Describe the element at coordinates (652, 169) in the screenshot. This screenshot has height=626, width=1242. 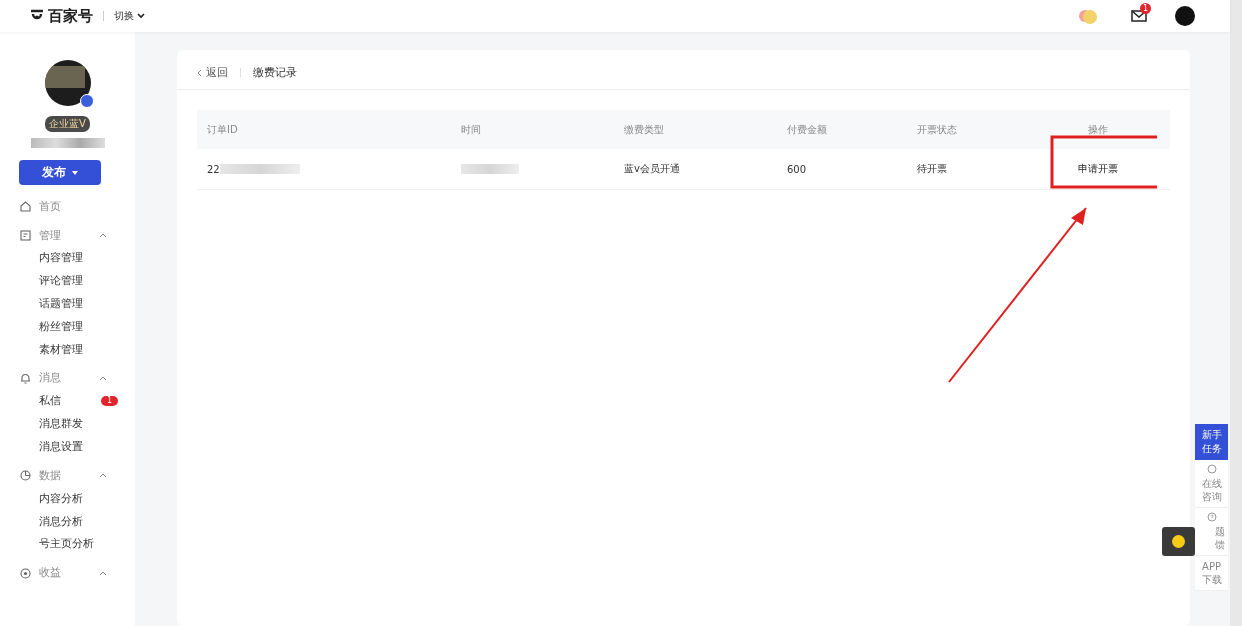
I see `table-cell-text: 蓝v会员开通` at that location.